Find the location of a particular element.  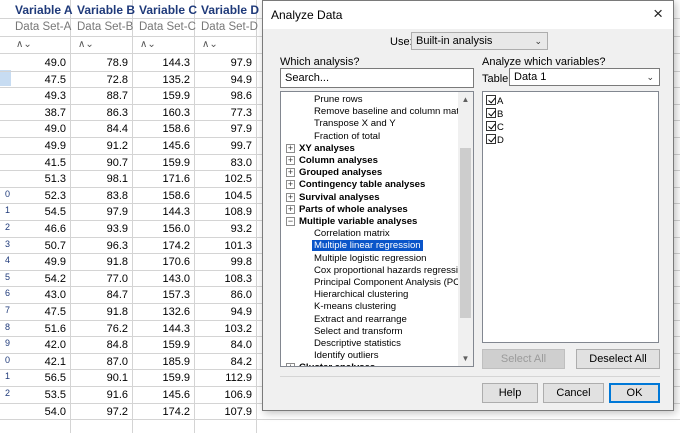

table-cell: 170.6 is located at coordinates (164, 262).